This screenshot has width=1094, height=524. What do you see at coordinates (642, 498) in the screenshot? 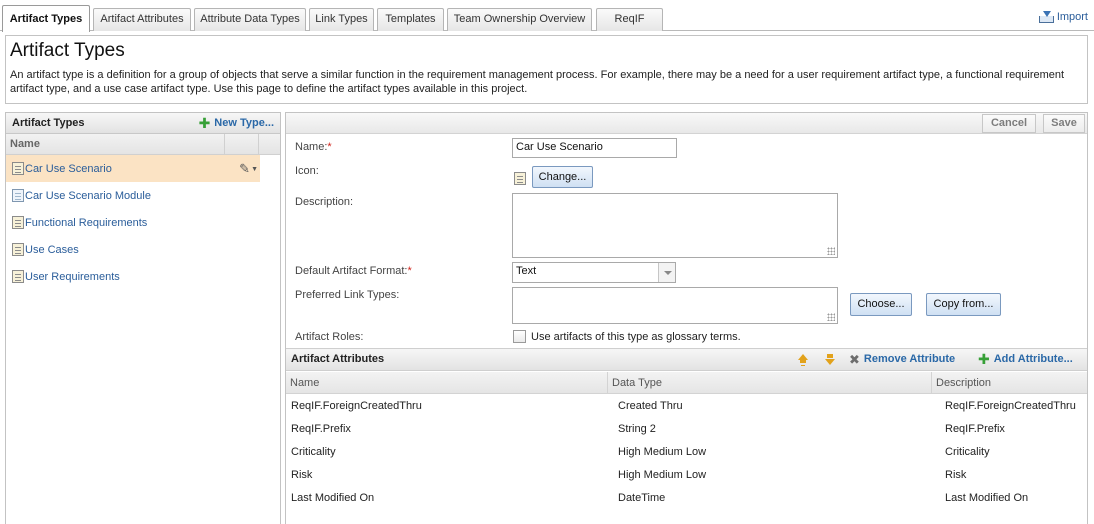
I see `attribute-type-cell: DateTime` at bounding box center [642, 498].